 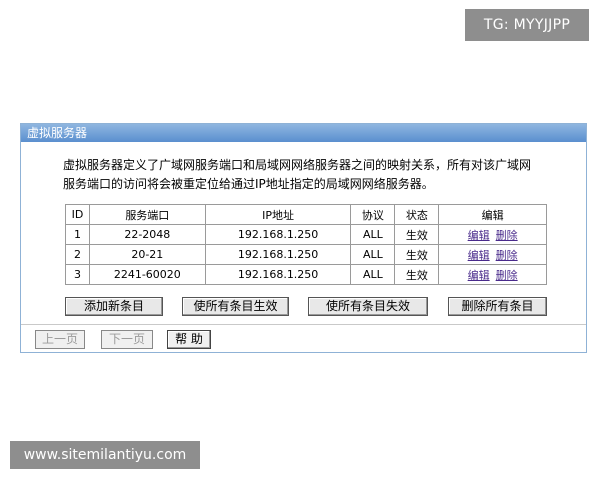 I want to click on watermark-bottom: www.sitemilantiyu.com, so click(x=105, y=455).